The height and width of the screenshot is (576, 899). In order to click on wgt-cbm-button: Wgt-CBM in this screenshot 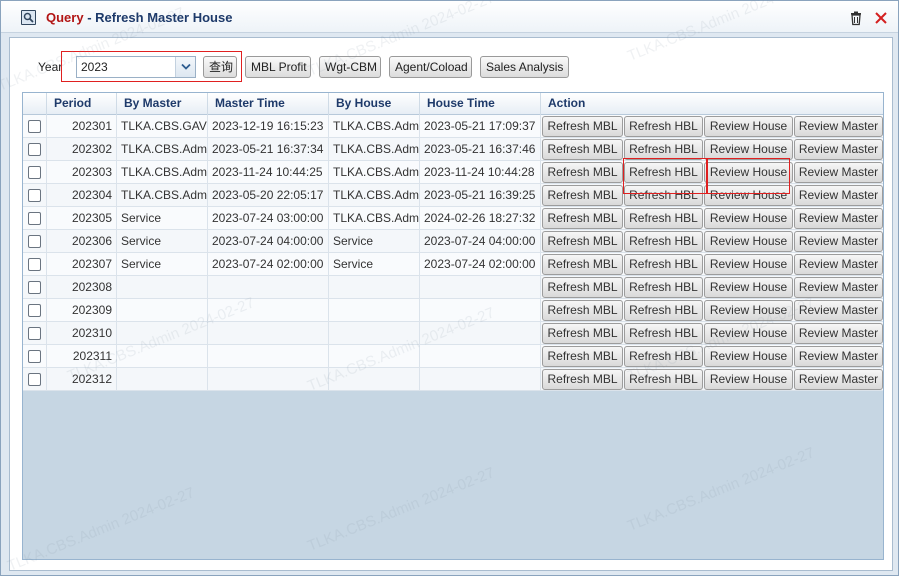, I will do `click(350, 67)`.